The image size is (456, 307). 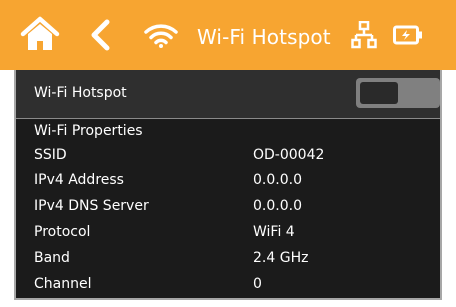 What do you see at coordinates (289, 155) in the screenshot?
I see `property-value: OD-00042` at bounding box center [289, 155].